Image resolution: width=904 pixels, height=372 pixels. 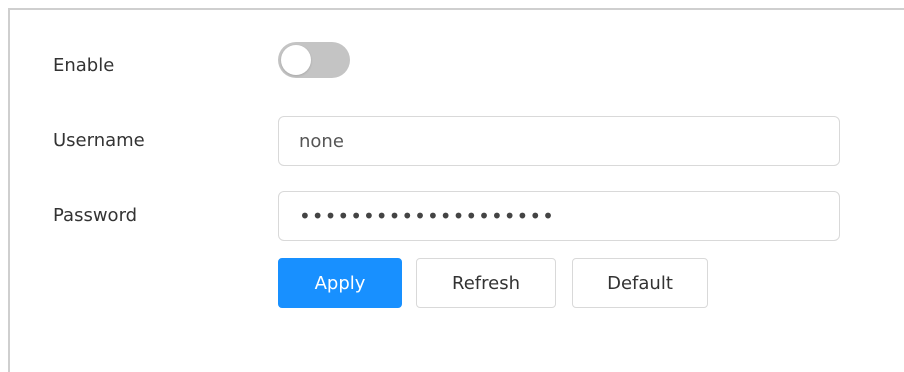 I want to click on enable-toggle, so click(x=314, y=60).